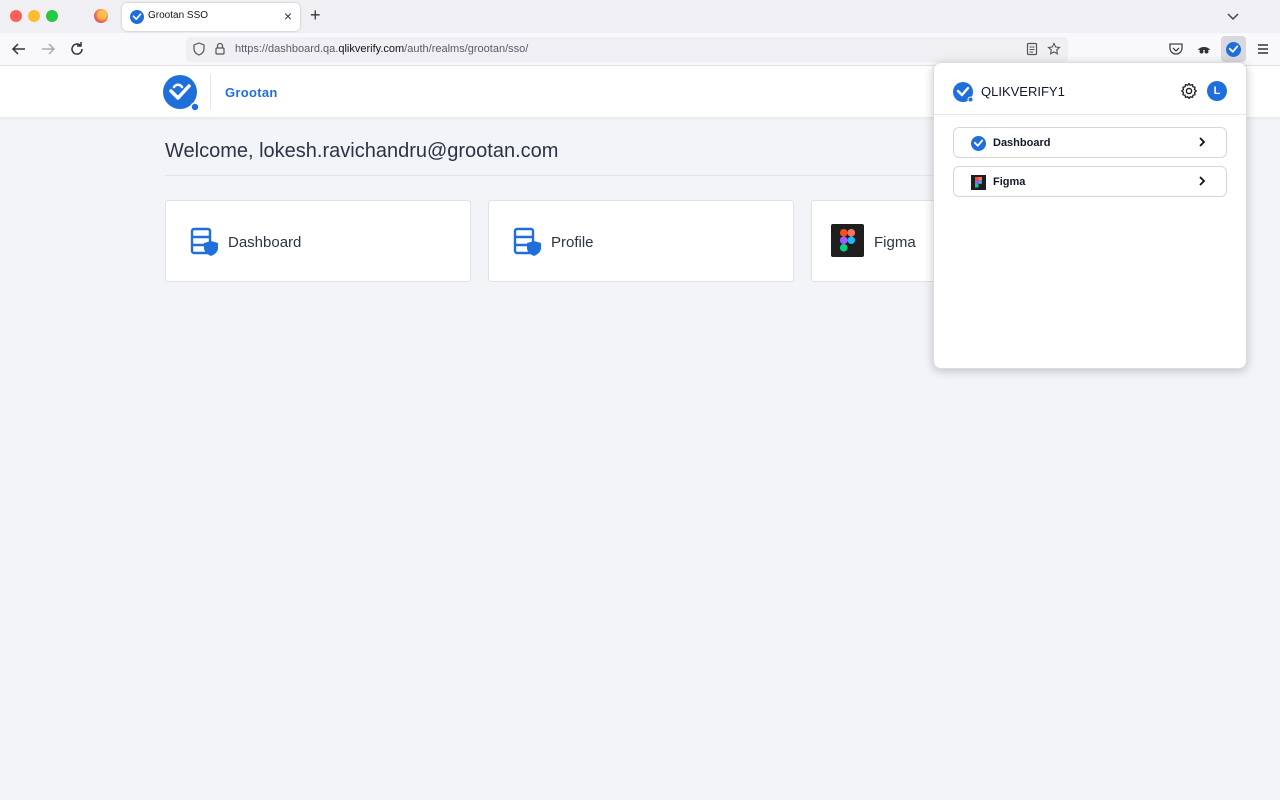 Image resolution: width=1280 pixels, height=800 pixels. What do you see at coordinates (1090, 215) in the screenshot?
I see `extension-popup: QLIKVERIFY1 L Dashboard Figma` at bounding box center [1090, 215].